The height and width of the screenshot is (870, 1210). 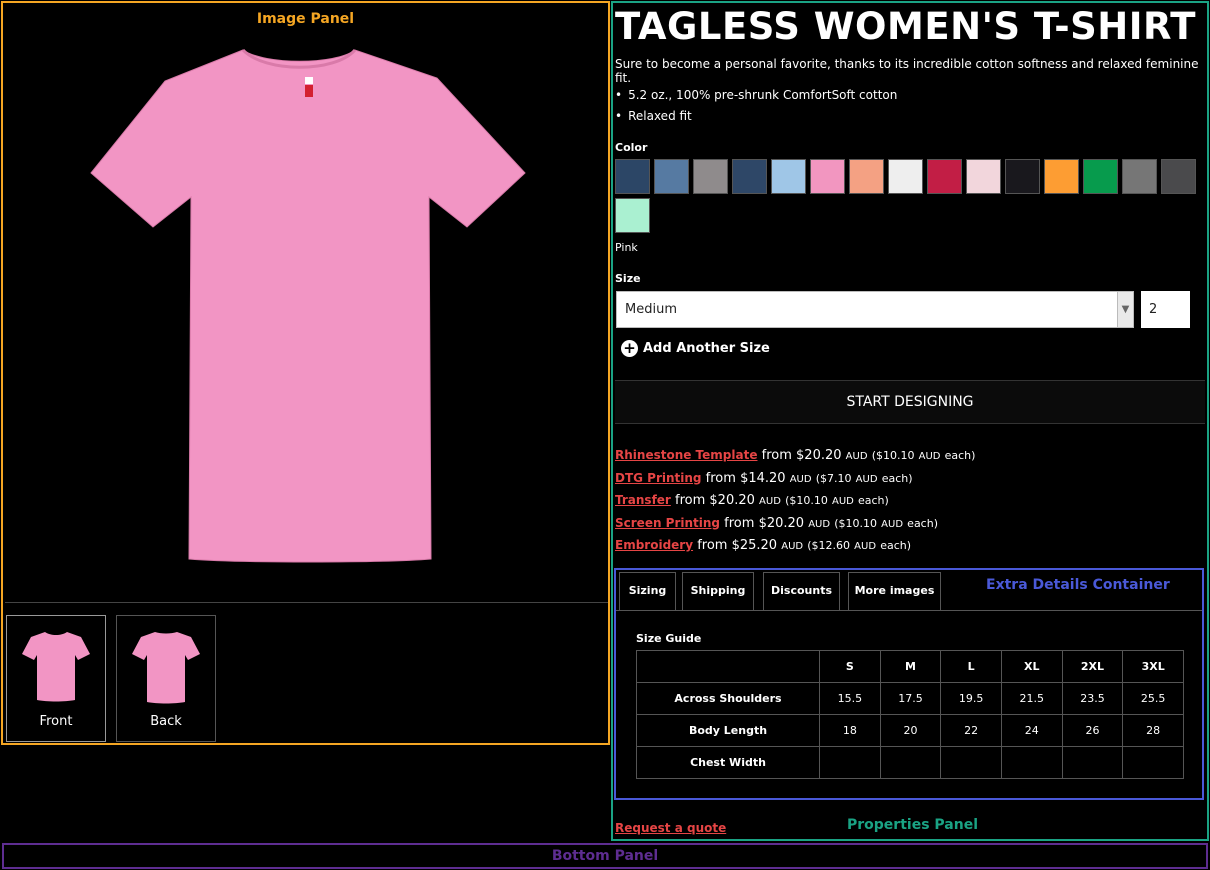 What do you see at coordinates (971, 730) in the screenshot?
I see `table-cell: 22` at bounding box center [971, 730].